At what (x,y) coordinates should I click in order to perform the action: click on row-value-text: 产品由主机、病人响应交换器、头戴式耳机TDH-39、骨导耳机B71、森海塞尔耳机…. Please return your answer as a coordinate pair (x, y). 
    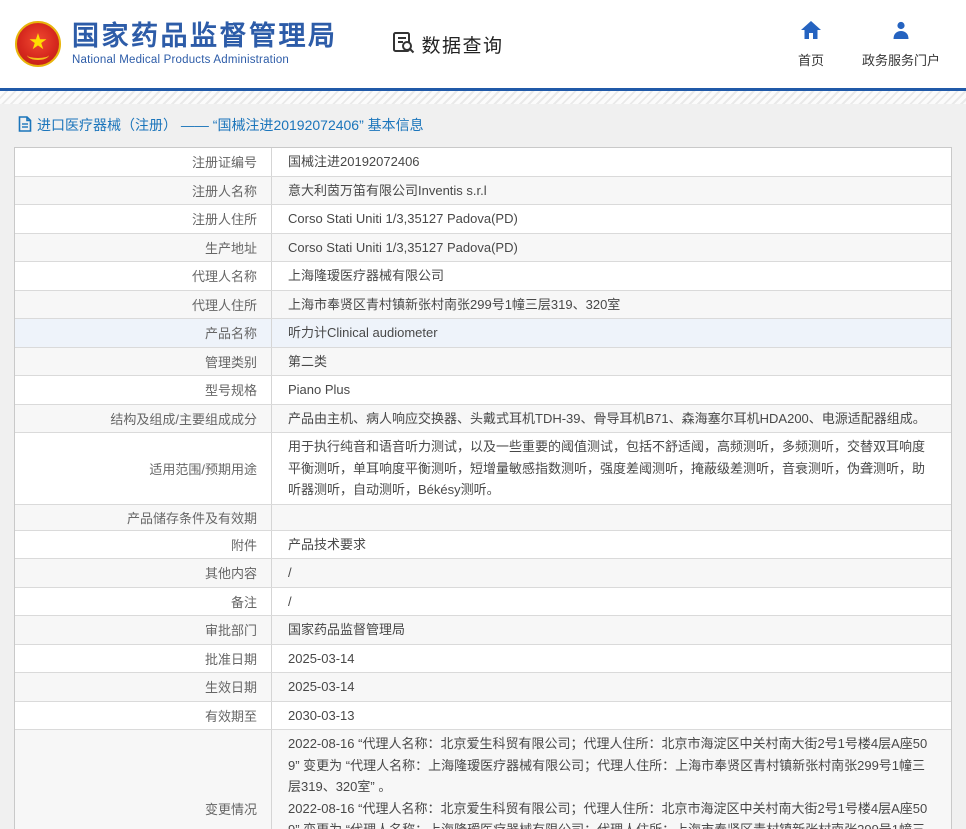
    Looking at the image, I should click on (607, 418).